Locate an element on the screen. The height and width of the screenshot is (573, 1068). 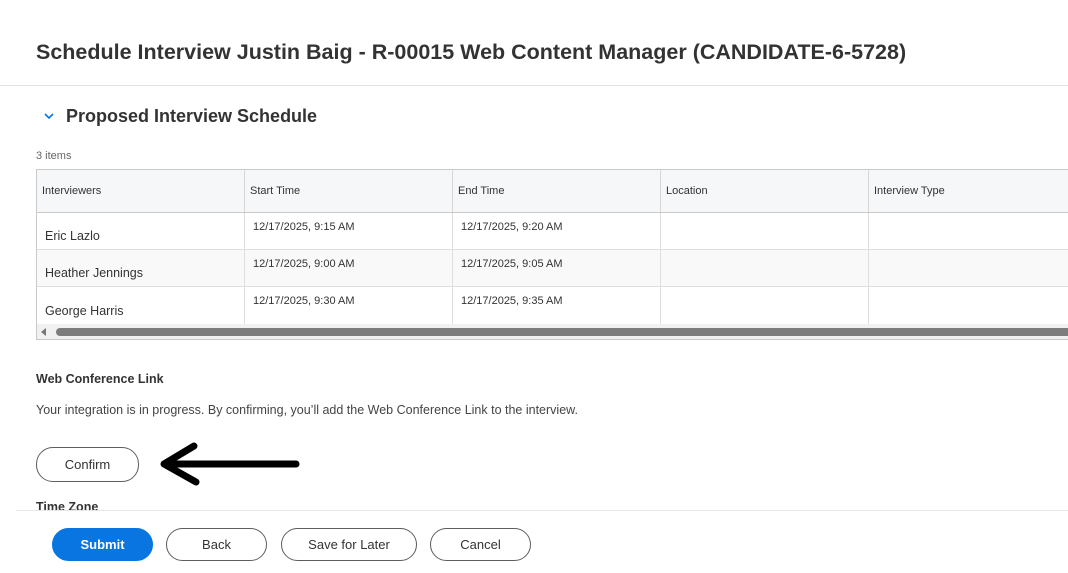
horizontal-scrollbar is located at coordinates (552, 331).